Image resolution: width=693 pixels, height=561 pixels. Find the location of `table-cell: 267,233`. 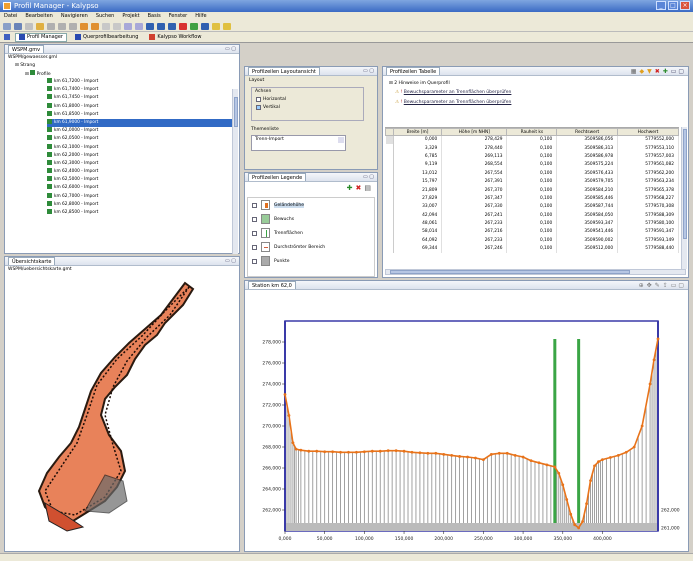

table-cell: 267,233 is located at coordinates (474, 223).